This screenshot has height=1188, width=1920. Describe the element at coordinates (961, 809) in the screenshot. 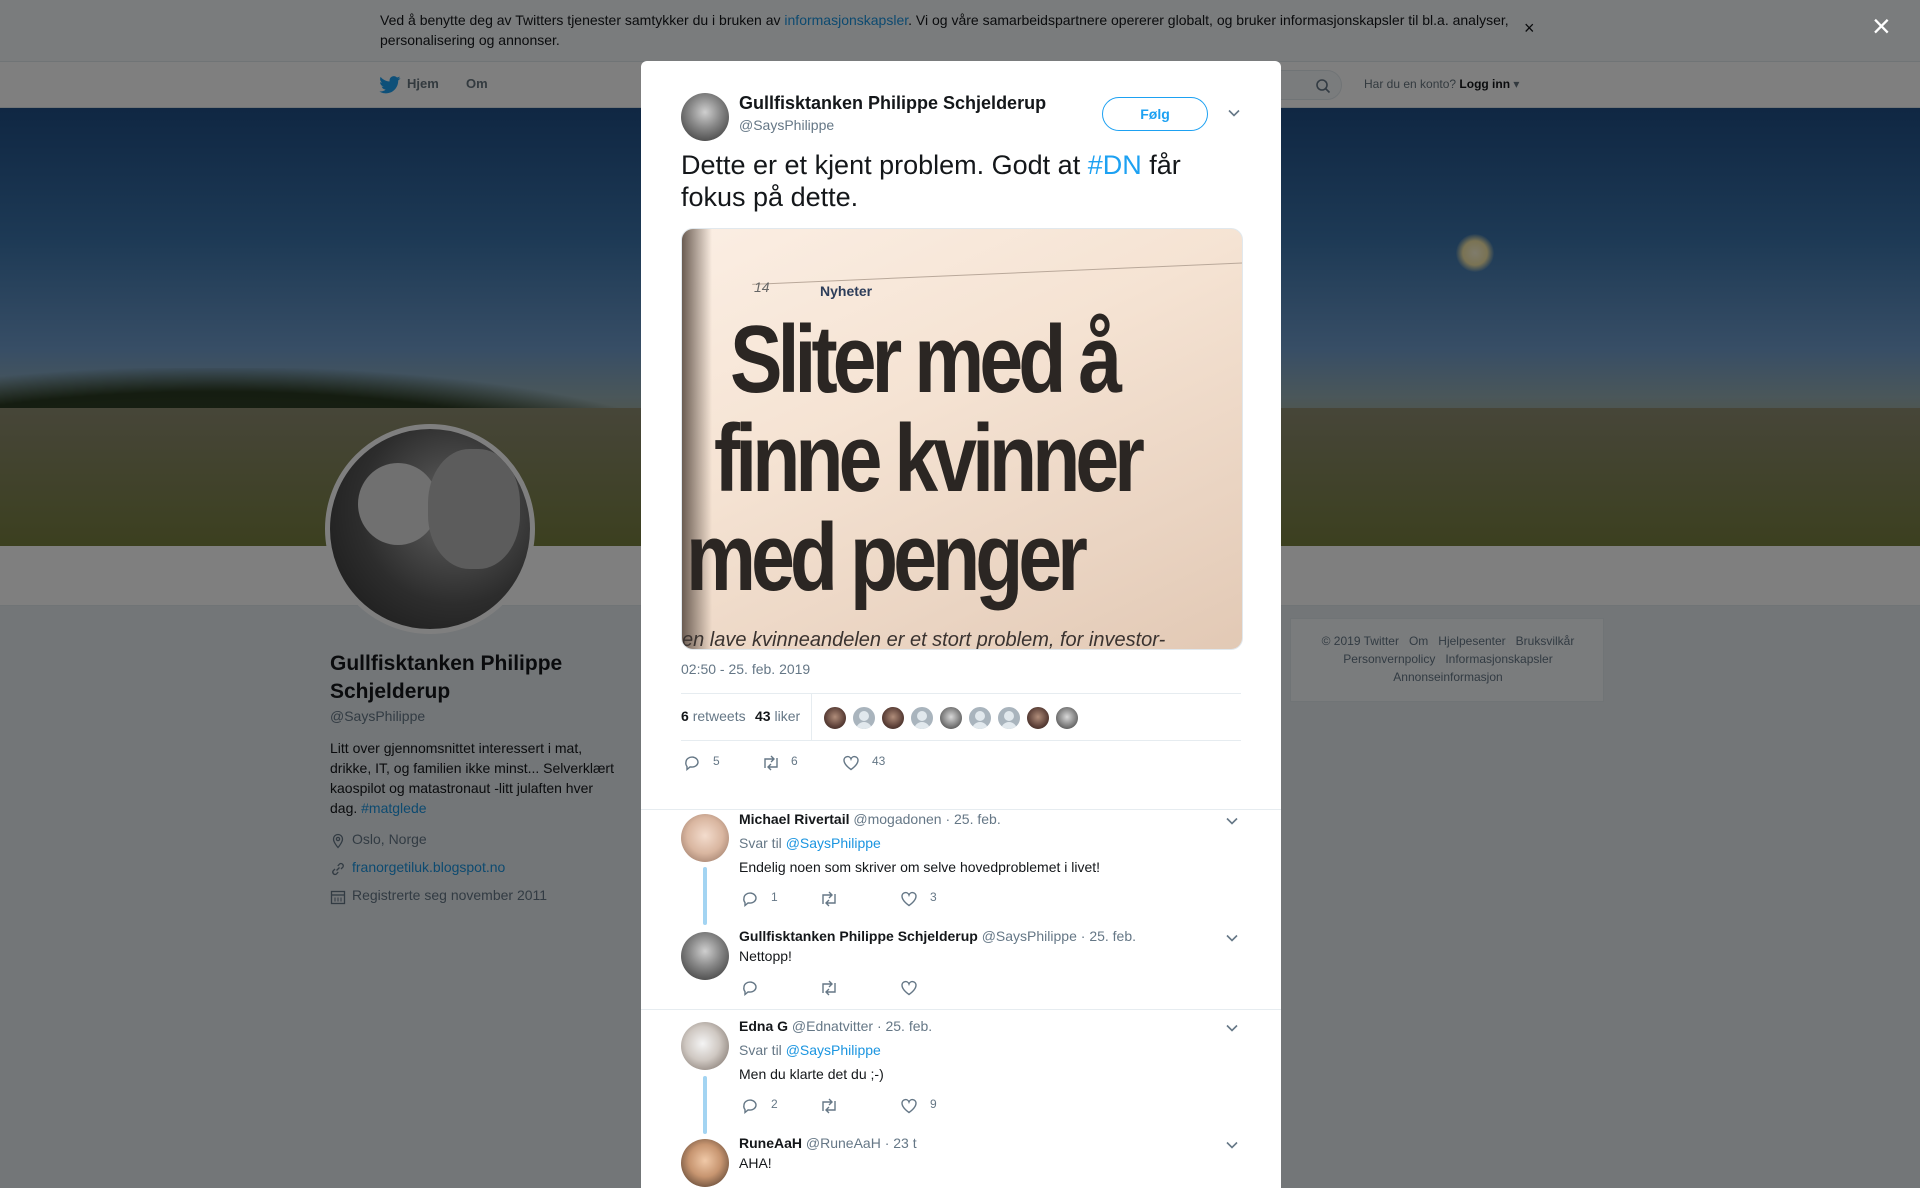

I see `section-divider` at that location.